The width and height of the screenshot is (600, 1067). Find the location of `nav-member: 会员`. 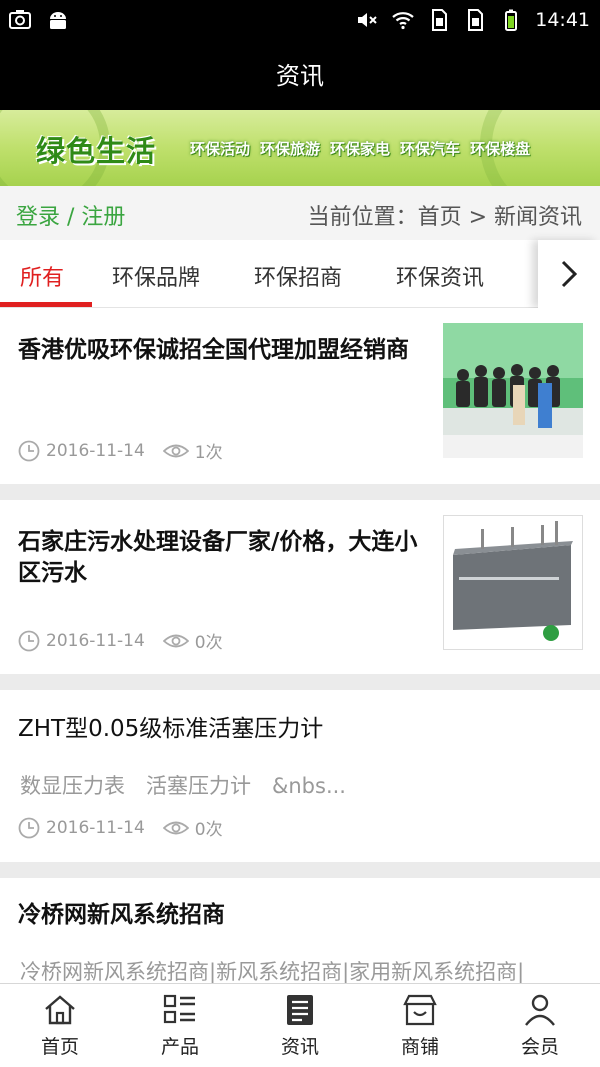

nav-member: 会员 is located at coordinates (540, 1025).